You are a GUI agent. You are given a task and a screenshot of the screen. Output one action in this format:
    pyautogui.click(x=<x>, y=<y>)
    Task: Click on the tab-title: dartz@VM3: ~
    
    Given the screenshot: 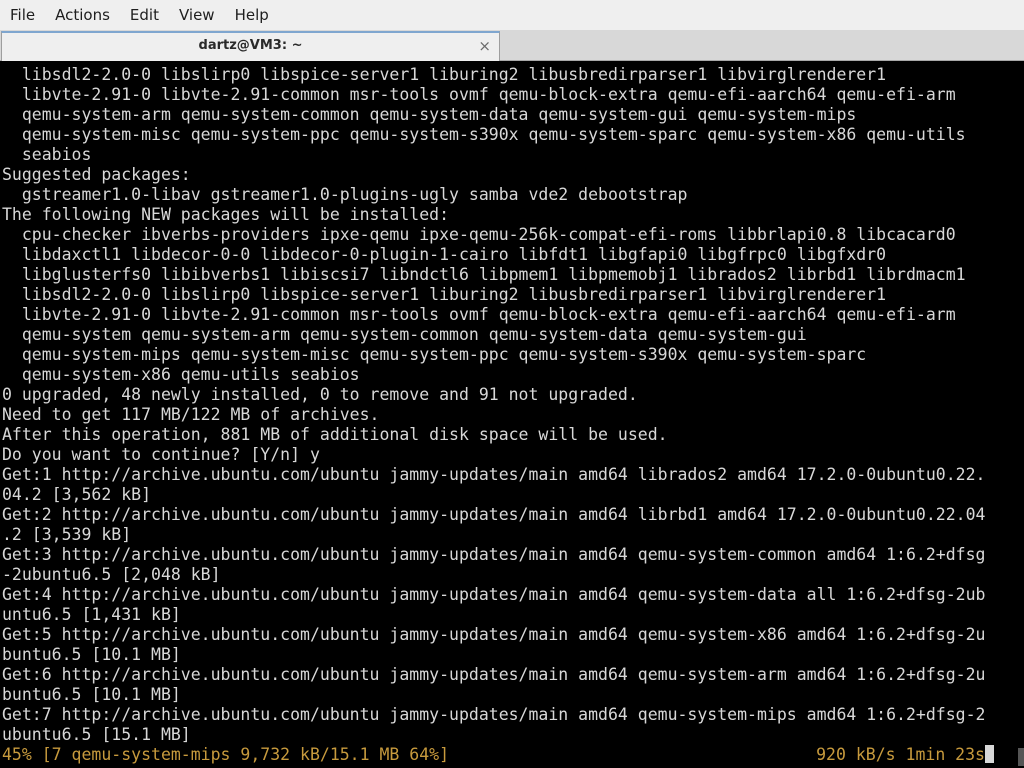 What is the action you would take?
    pyautogui.click(x=250, y=45)
    